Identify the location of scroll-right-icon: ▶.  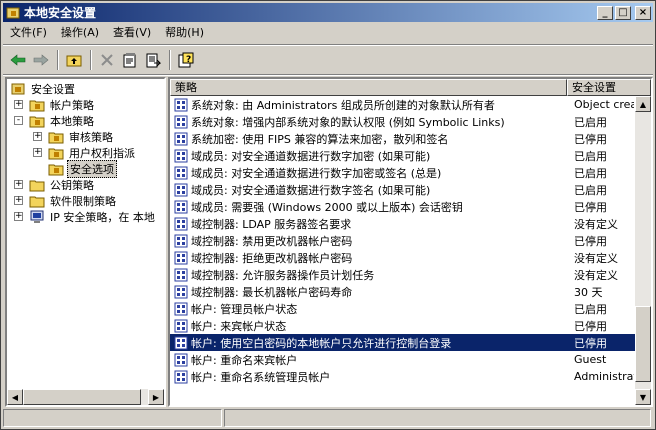
(156, 397).